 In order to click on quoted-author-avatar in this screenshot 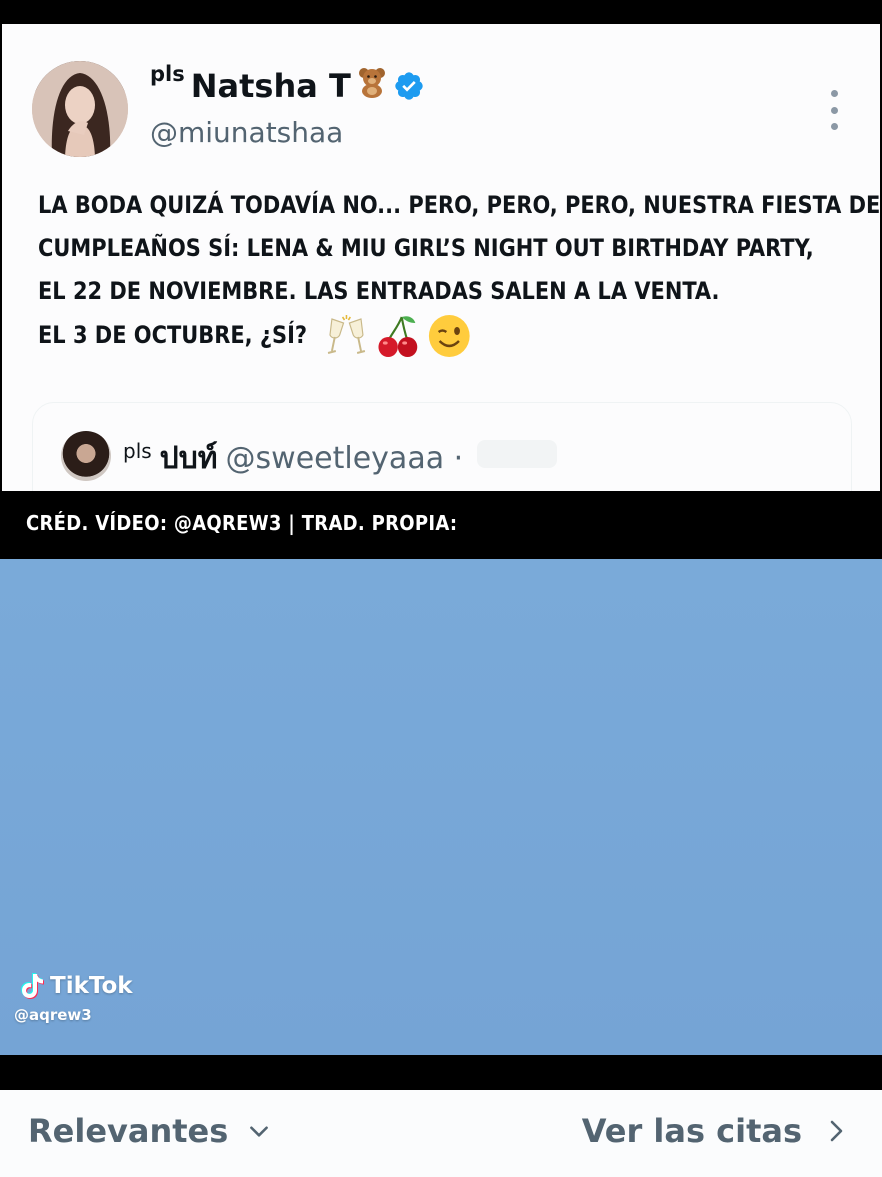, I will do `click(86, 456)`.